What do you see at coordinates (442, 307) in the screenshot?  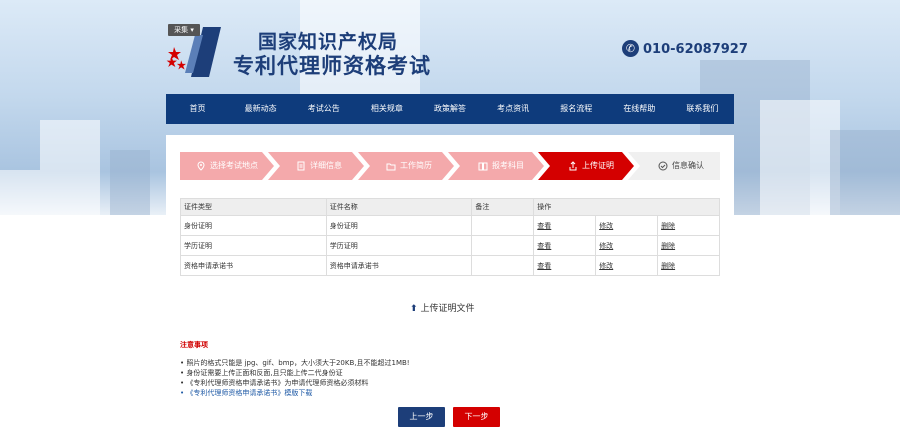 I see `upload-proof-button: ⬆ 上传证明文件` at bounding box center [442, 307].